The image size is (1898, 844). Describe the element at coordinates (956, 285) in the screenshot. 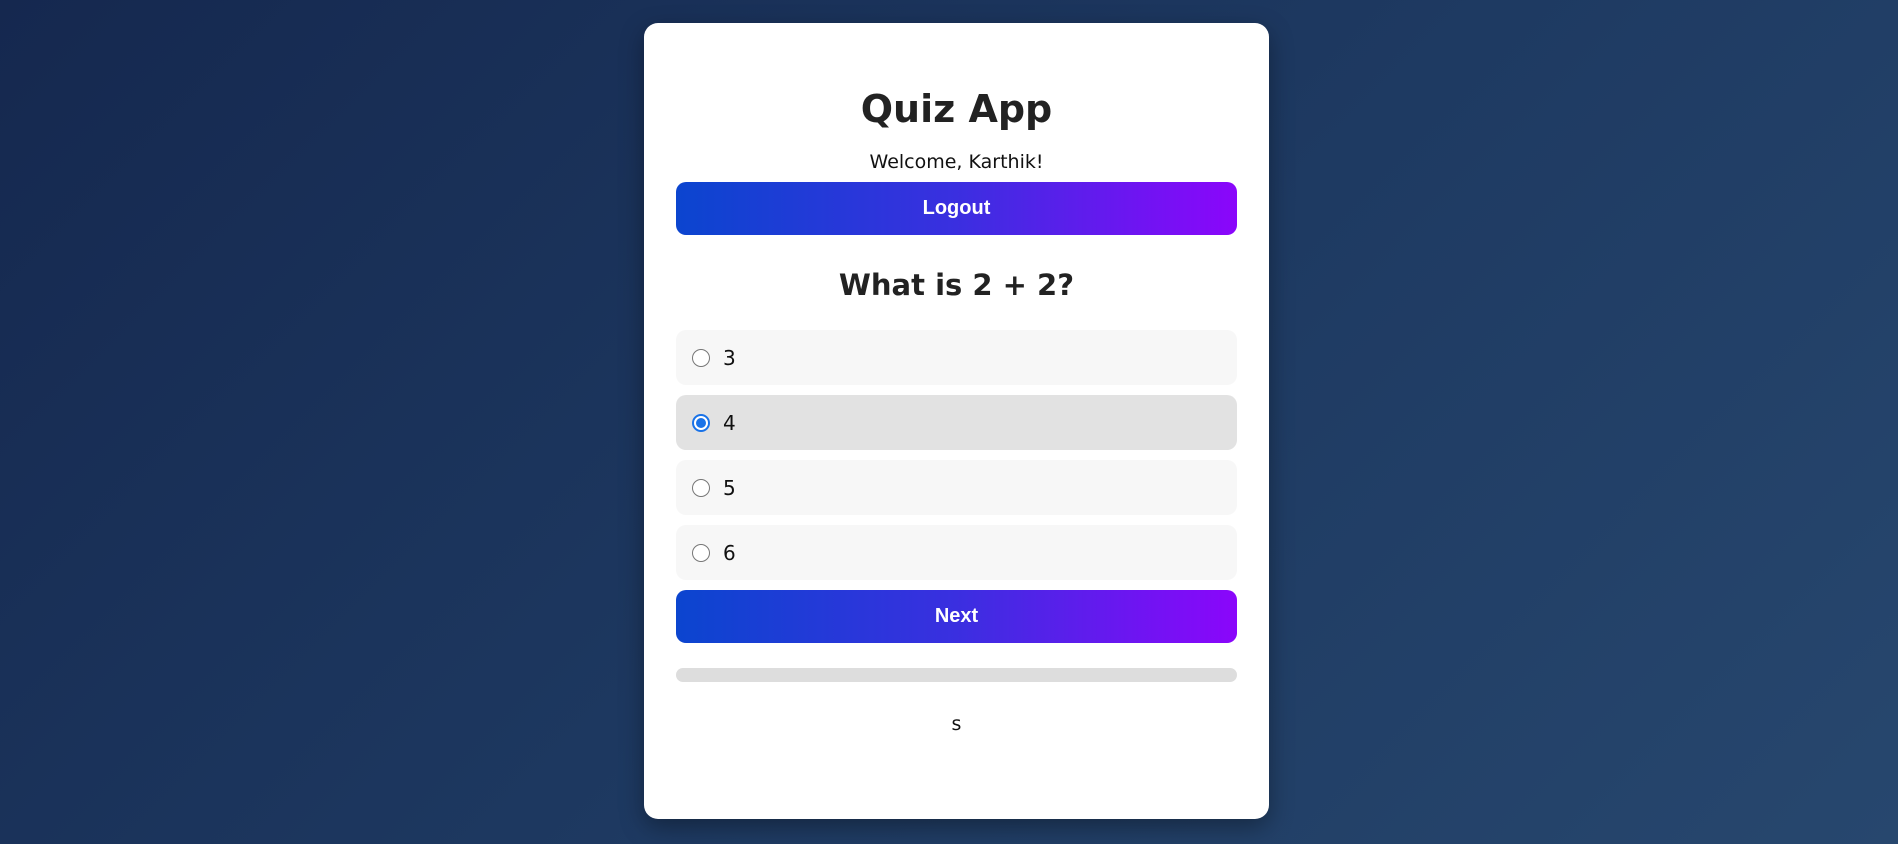

I see `question-text: What is 2 + 2?` at that location.